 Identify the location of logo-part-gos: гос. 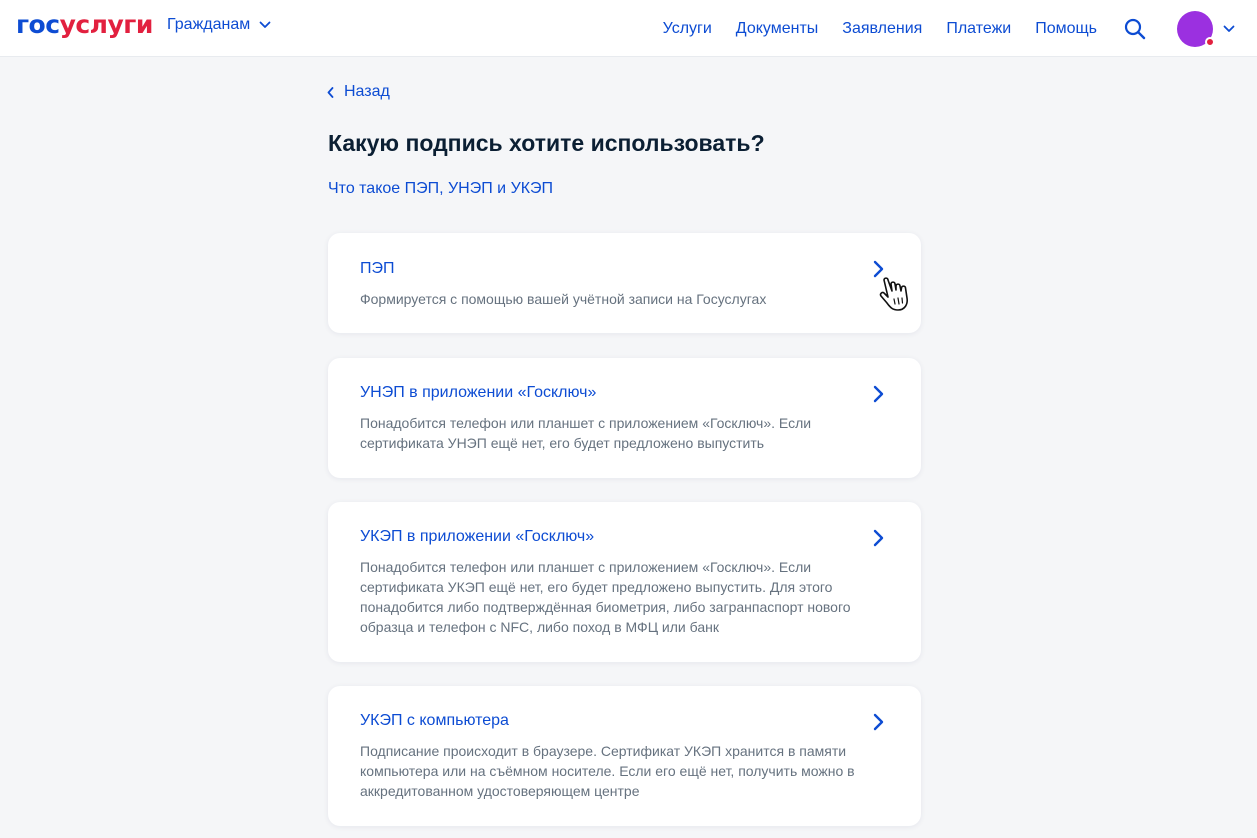
(38, 24).